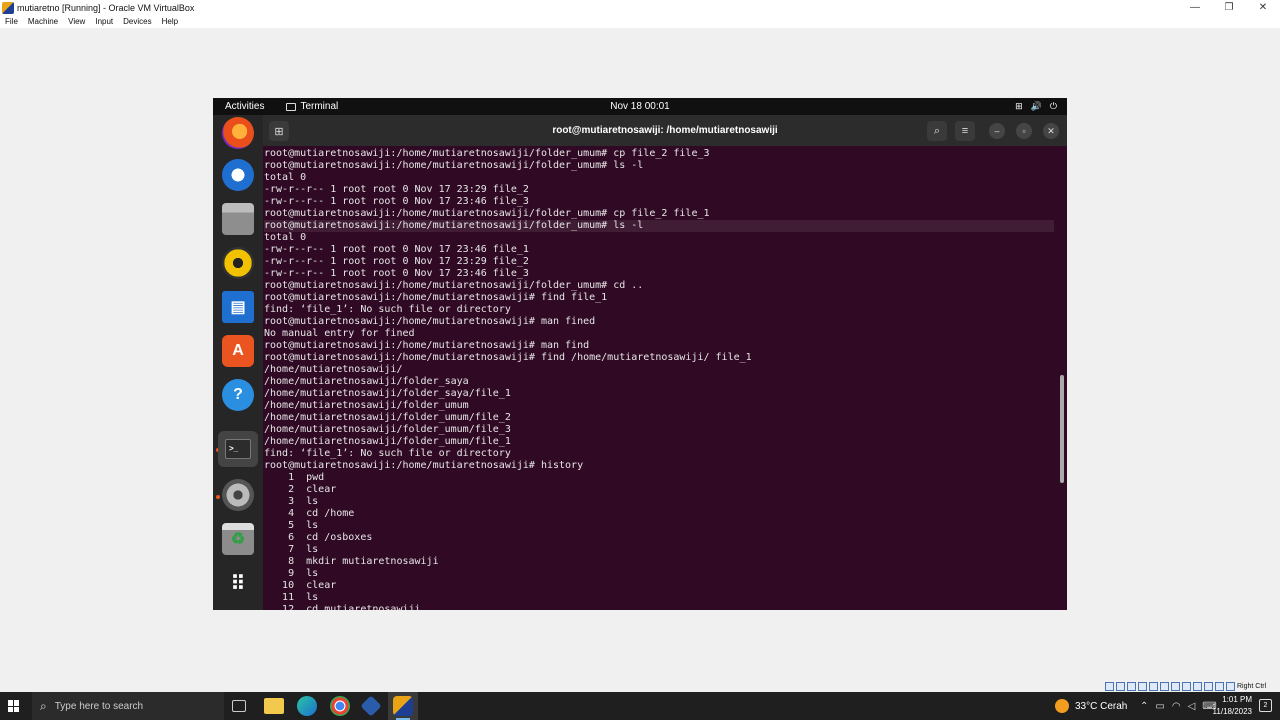  I want to click on help-icon: ?, so click(238, 395).